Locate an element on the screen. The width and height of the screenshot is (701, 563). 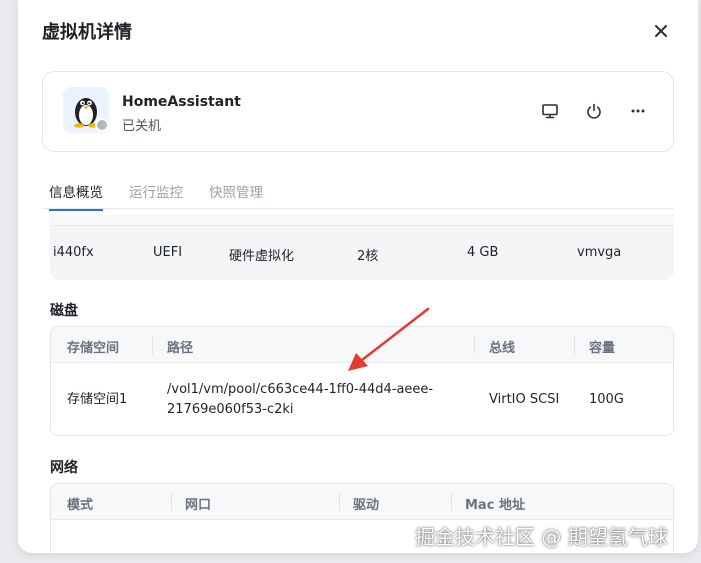
more-button is located at coordinates (638, 111).